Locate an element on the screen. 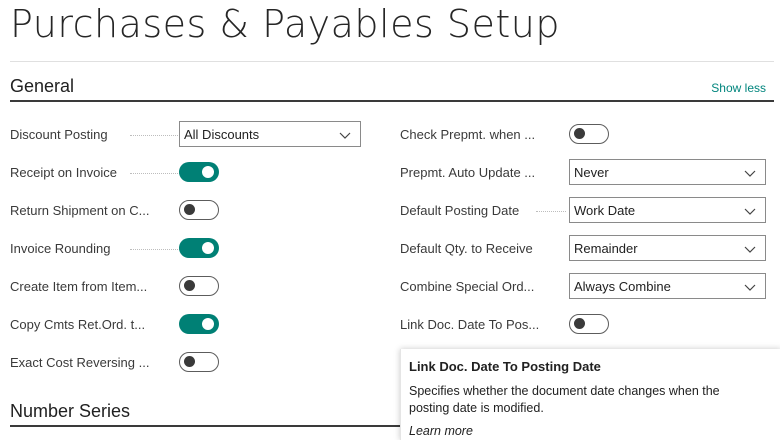 The height and width of the screenshot is (440, 780). select-value: Remainder is located at coordinates (606, 248).